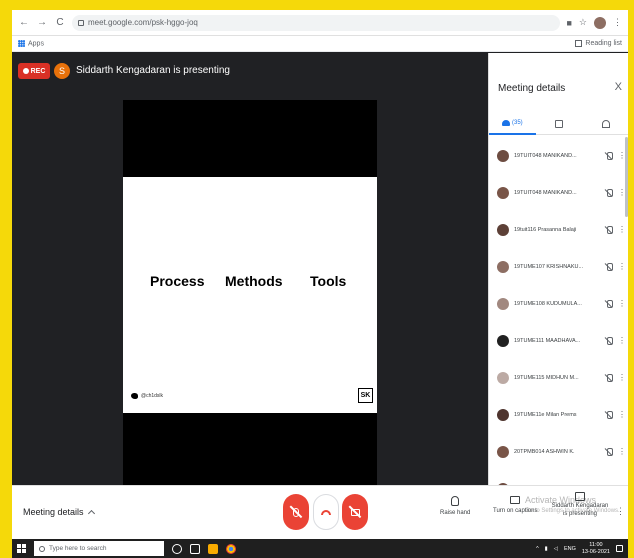  Describe the element at coordinates (619, 548) in the screenshot. I see `notification-icon` at that location.